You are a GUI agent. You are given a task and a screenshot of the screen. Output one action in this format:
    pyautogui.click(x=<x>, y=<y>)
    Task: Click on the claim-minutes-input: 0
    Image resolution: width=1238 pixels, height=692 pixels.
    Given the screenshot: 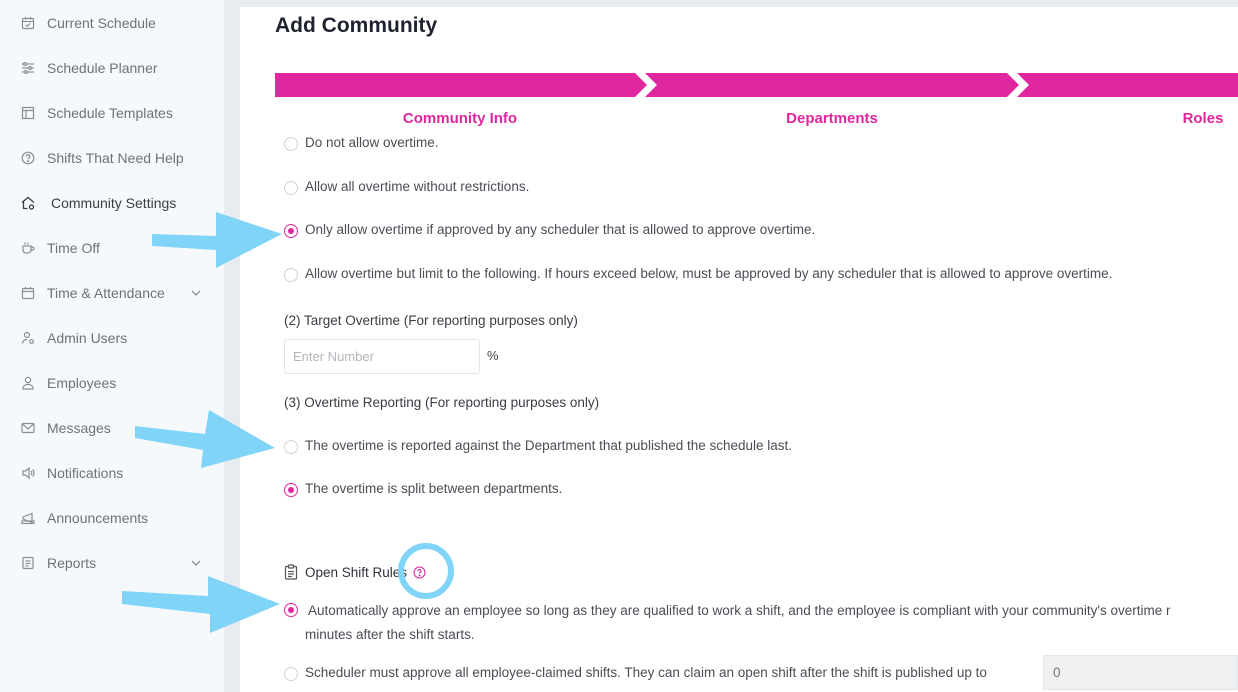 What is the action you would take?
    pyautogui.click(x=1140, y=672)
    